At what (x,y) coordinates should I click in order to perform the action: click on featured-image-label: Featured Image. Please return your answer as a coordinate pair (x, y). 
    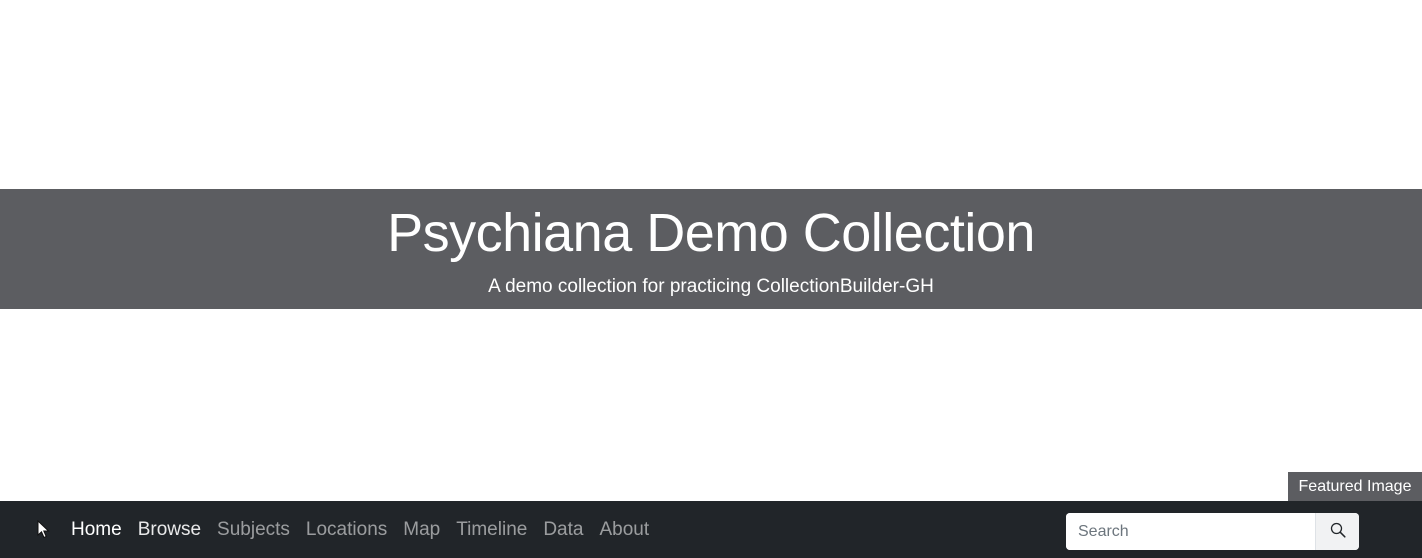
    Looking at the image, I should click on (1355, 487).